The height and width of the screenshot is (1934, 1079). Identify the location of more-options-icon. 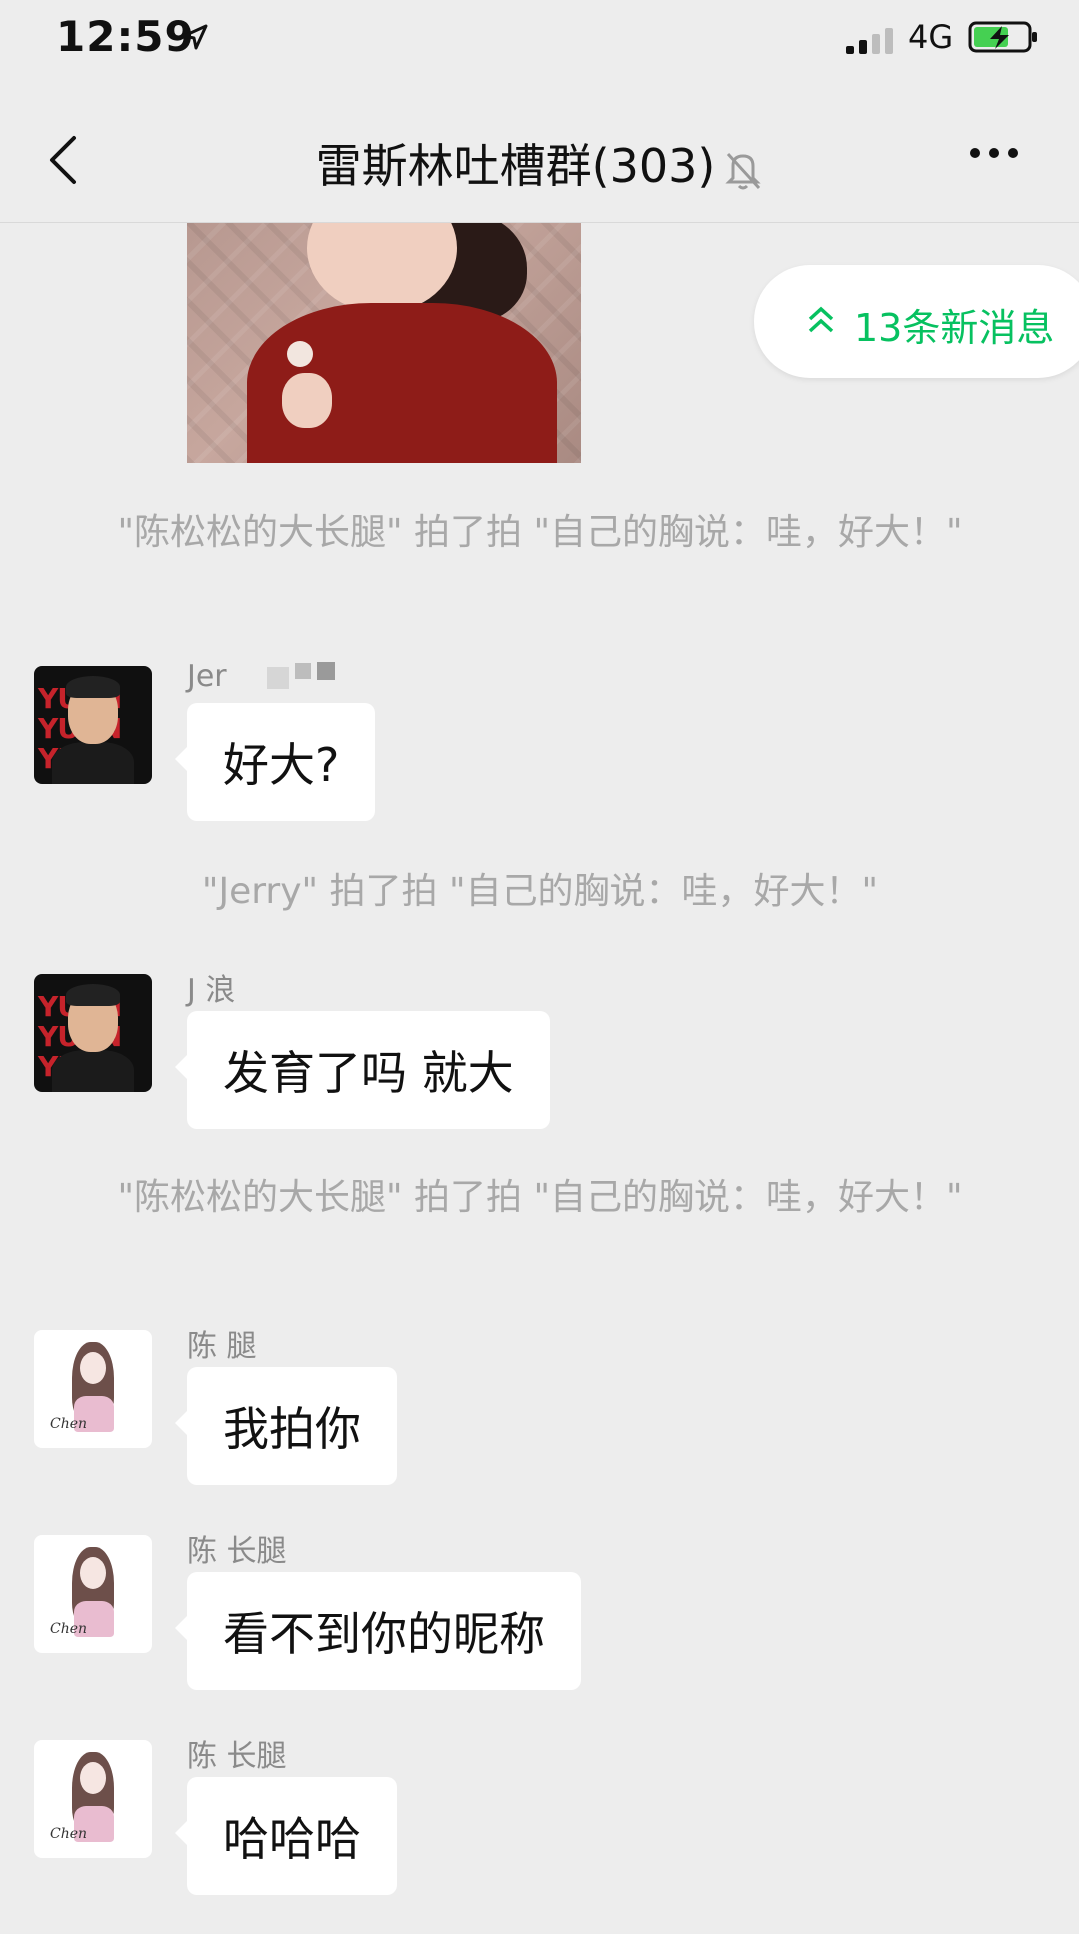
(994, 153).